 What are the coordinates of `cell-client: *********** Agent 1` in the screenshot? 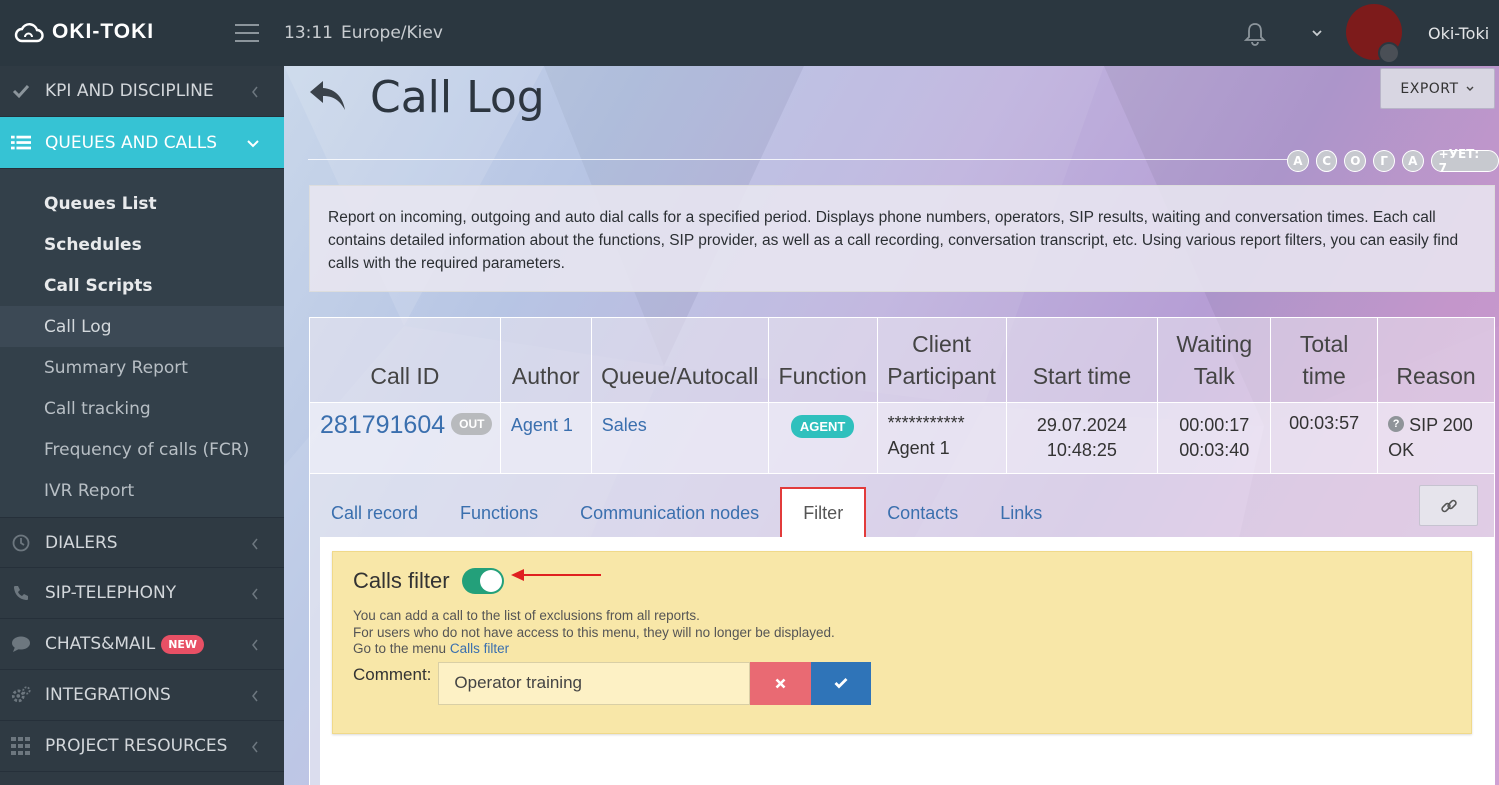 It's located at (941, 438).